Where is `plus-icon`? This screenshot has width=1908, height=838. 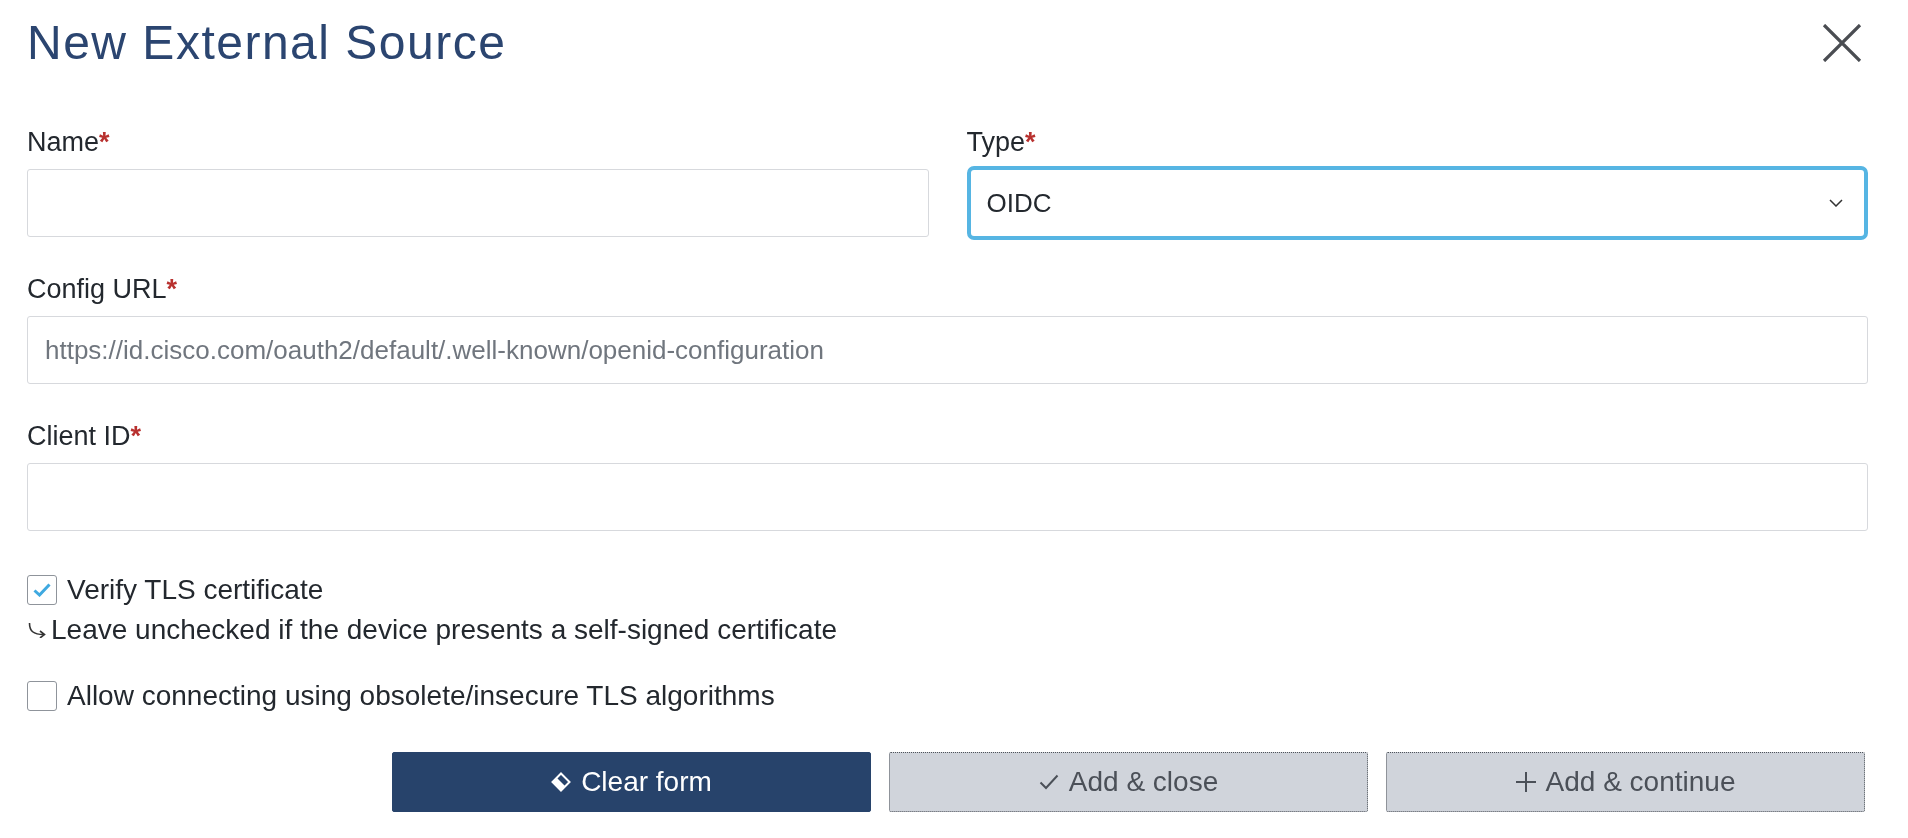 plus-icon is located at coordinates (1525, 782).